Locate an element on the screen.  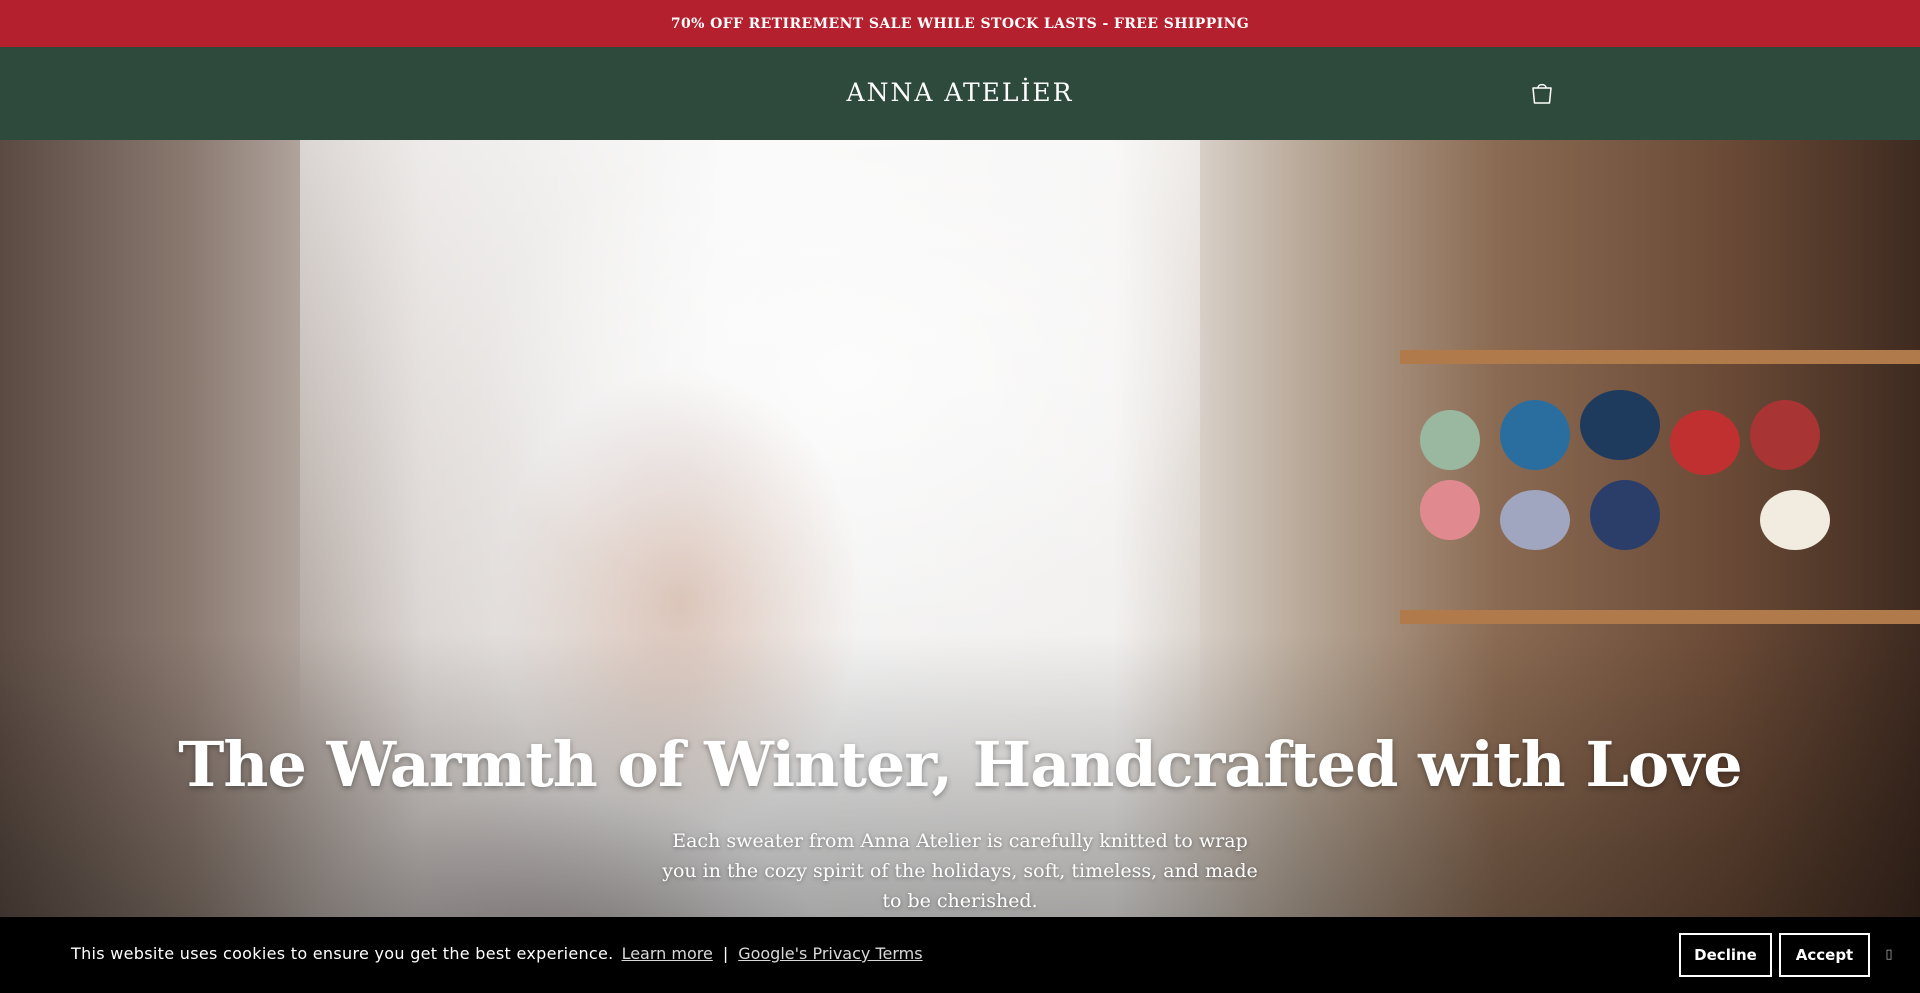
site-logo: ANNA ATELİER is located at coordinates (960, 92).